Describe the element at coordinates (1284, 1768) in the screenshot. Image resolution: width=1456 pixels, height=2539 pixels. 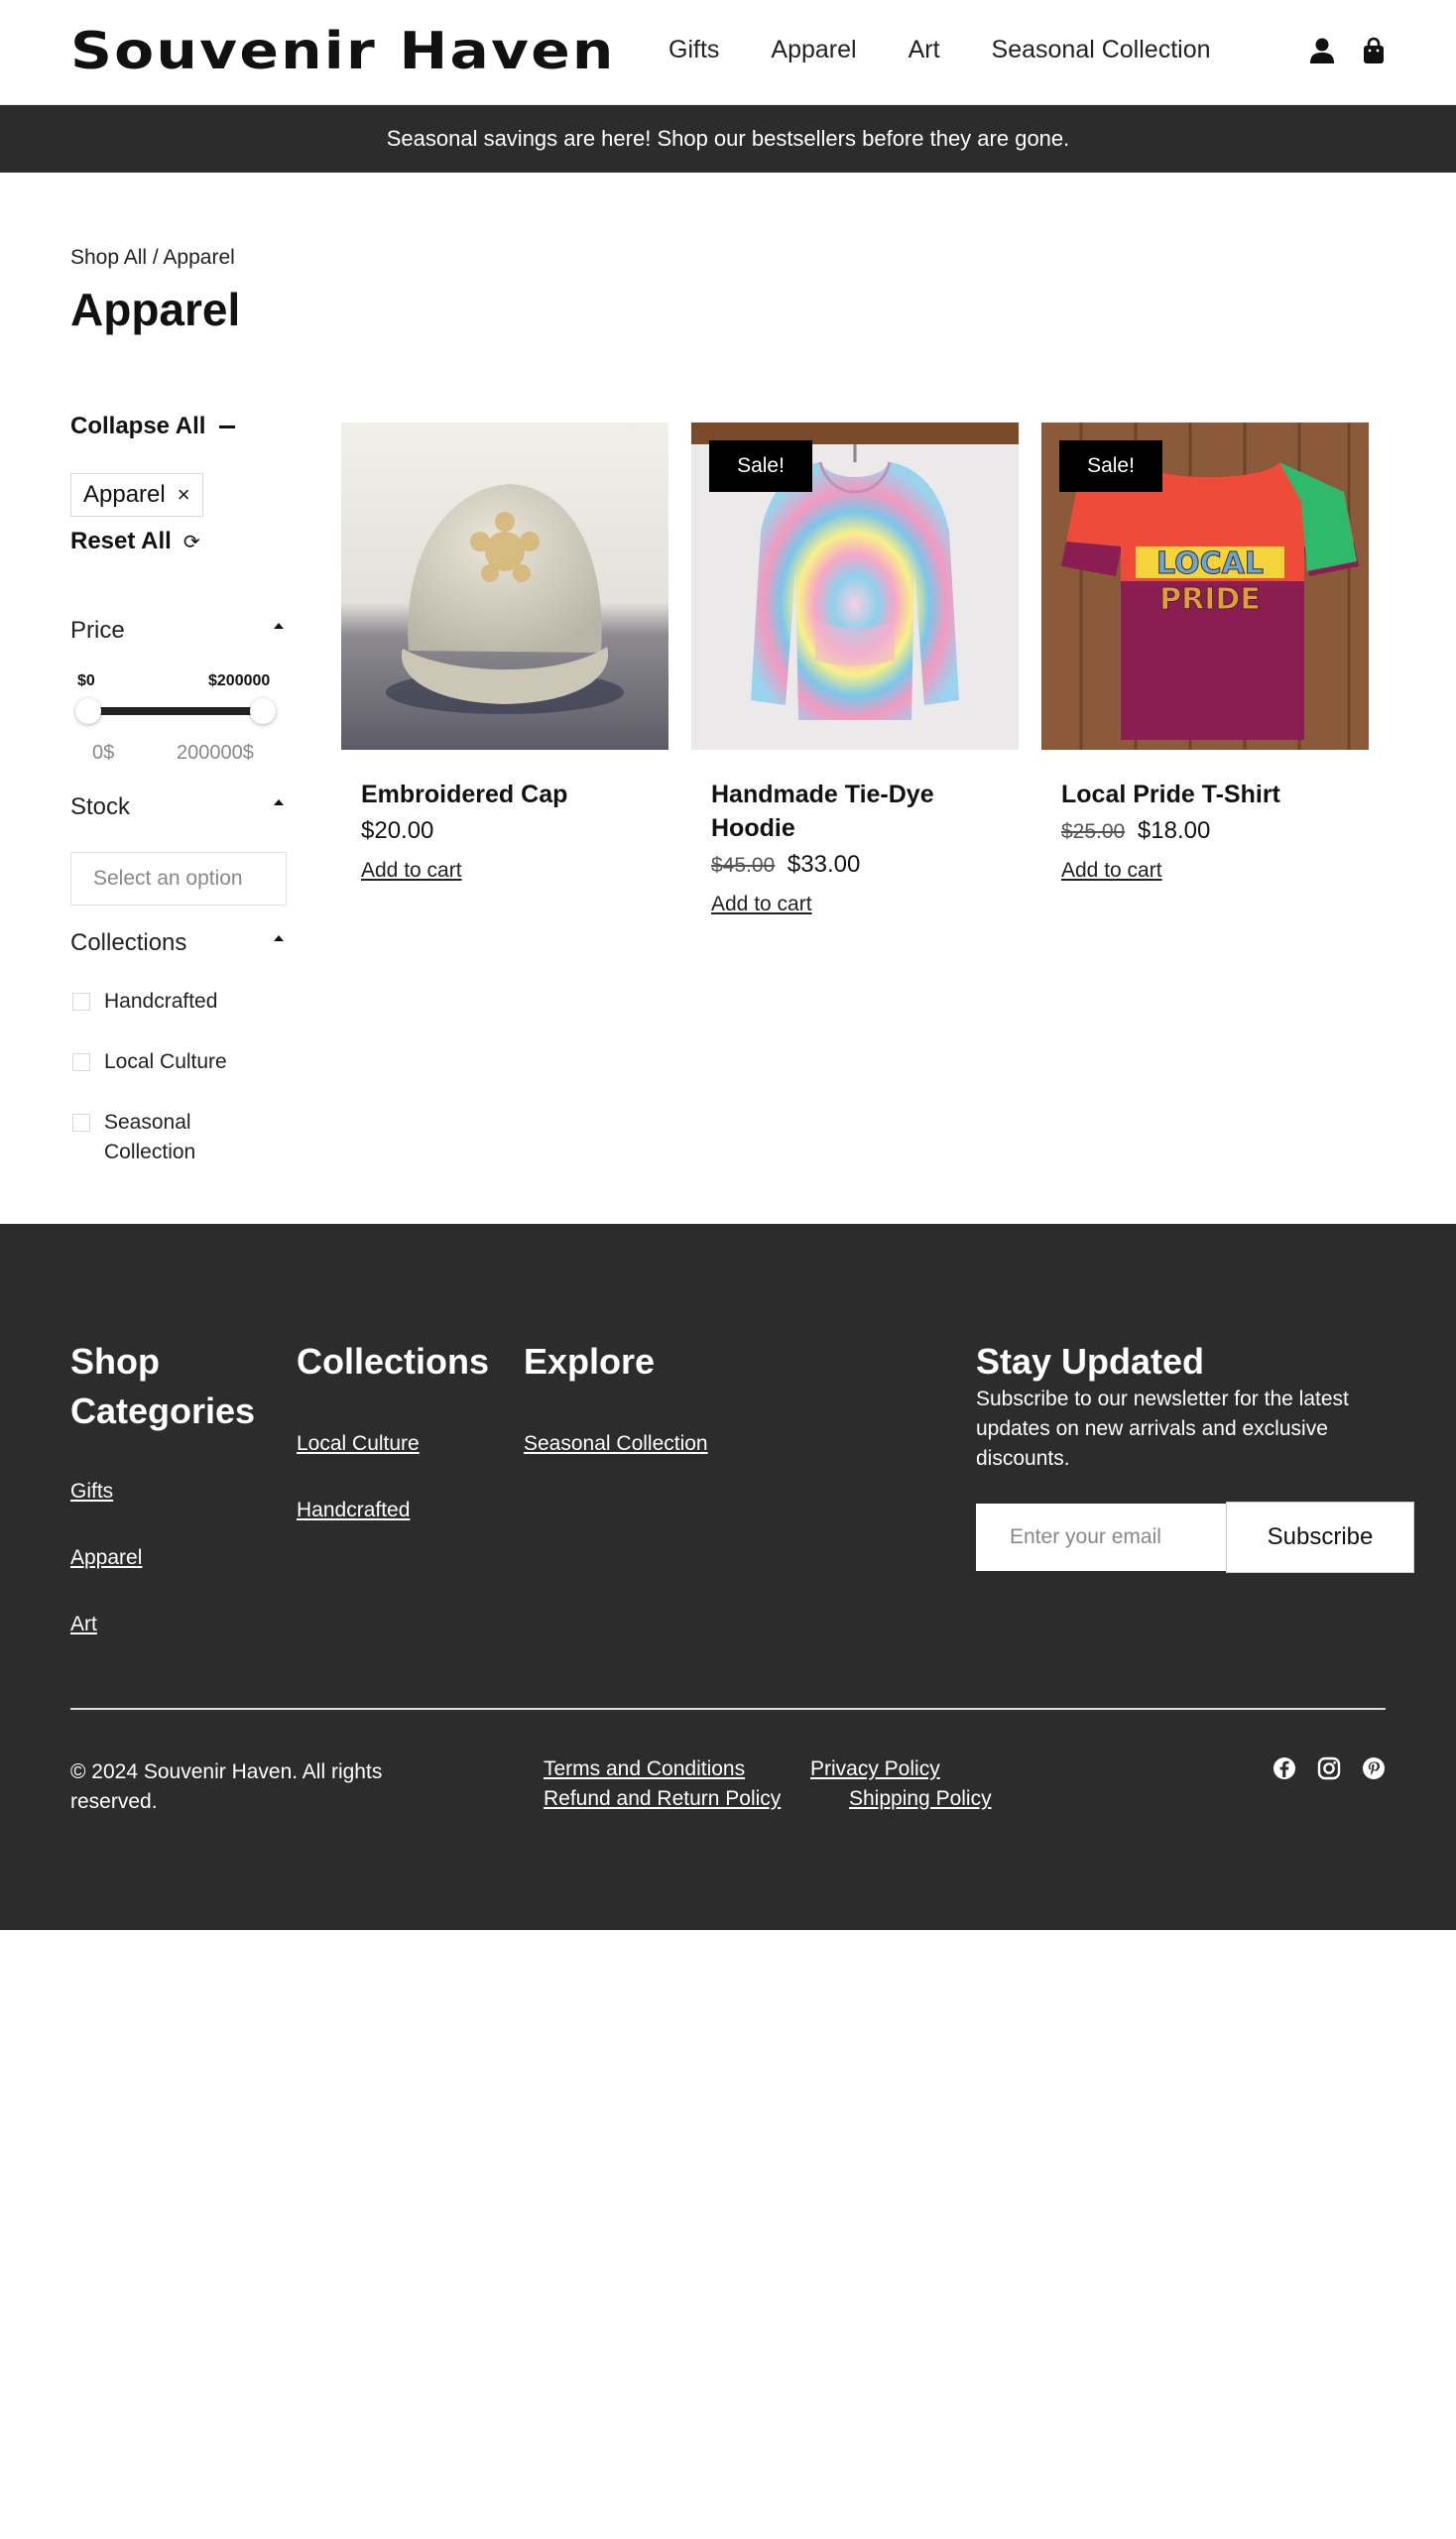
I see `facebook-icon` at that location.